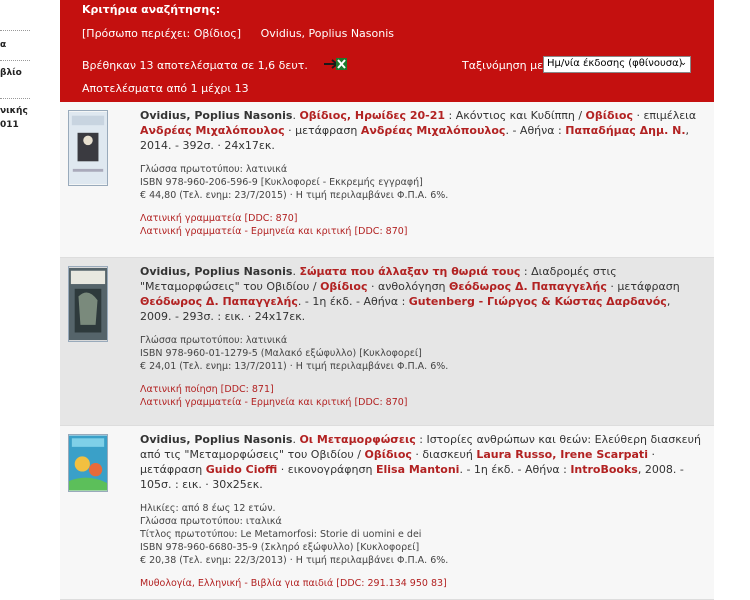 This screenshot has width=750, height=600. What do you see at coordinates (357, 439) in the screenshot?
I see `result-title: Οι Μεταμορφώσεις` at bounding box center [357, 439].